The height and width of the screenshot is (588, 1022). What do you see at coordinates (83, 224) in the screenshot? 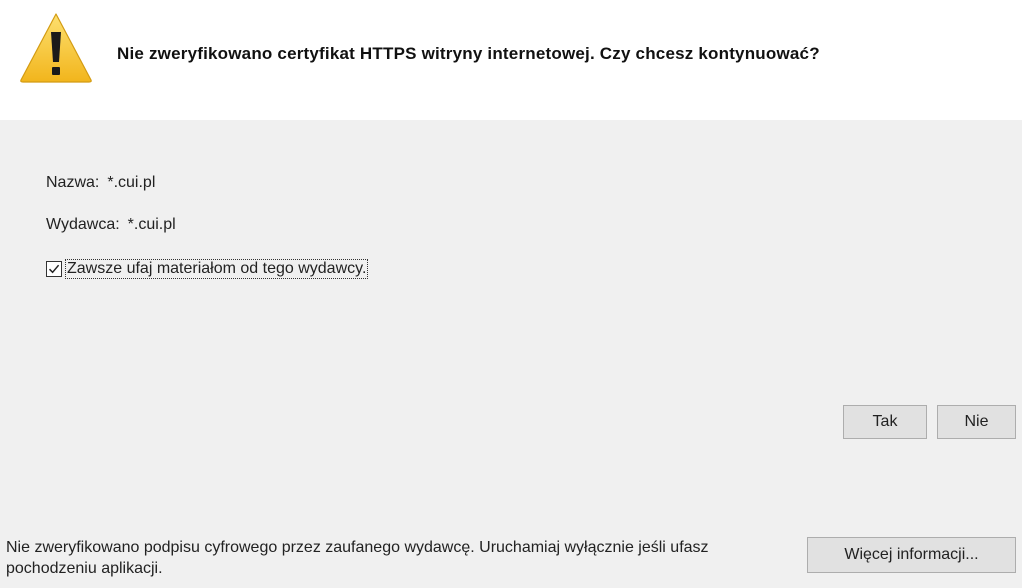
I see `publisher-label: Wydawca:` at bounding box center [83, 224].